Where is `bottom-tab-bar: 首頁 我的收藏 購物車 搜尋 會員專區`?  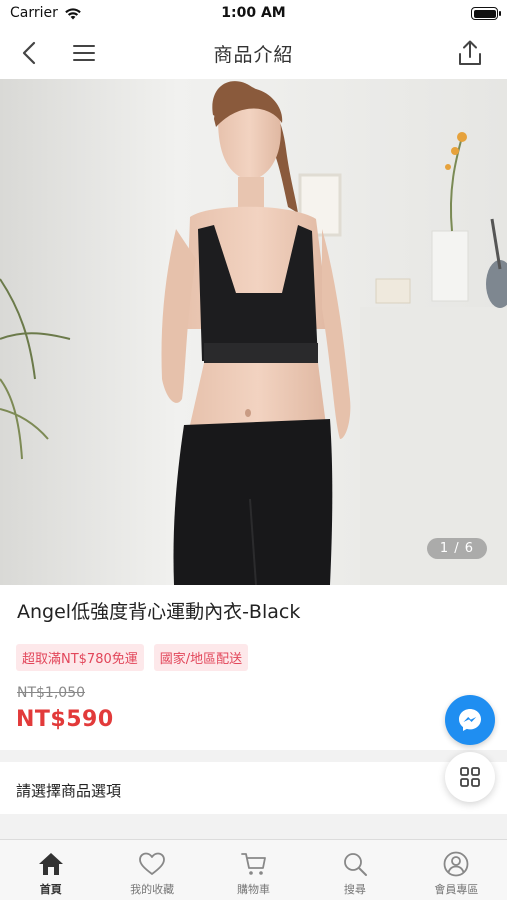
bottom-tab-bar: 首頁 我的收藏 購物車 搜尋 會員專區 is located at coordinates (253, 869).